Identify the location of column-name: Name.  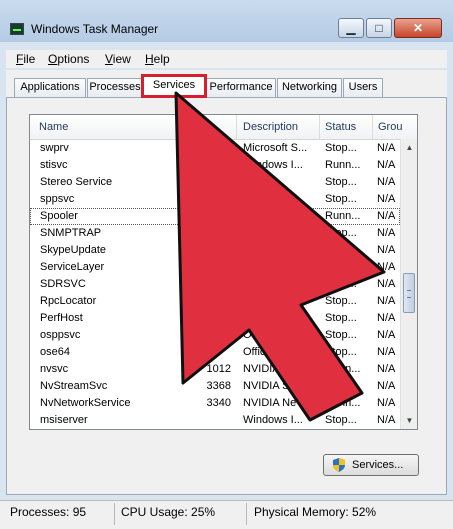
(53, 127).